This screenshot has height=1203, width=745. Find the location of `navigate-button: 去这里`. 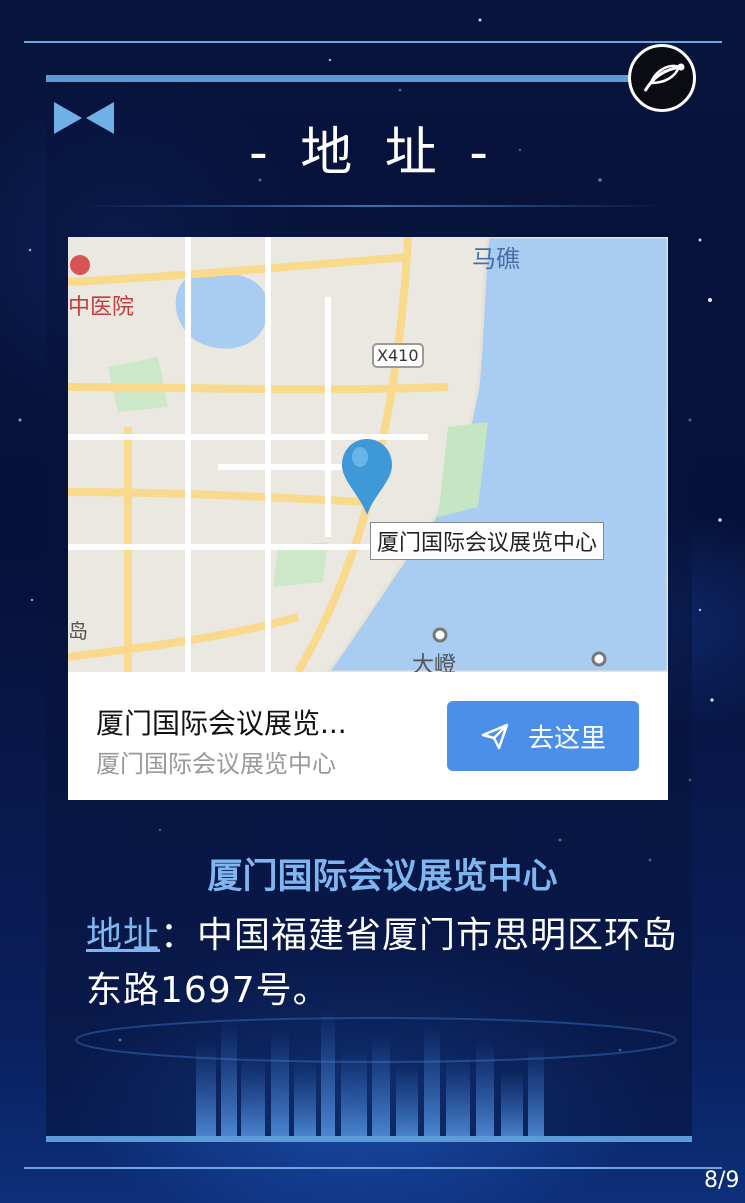

navigate-button: 去这里 is located at coordinates (543, 736).